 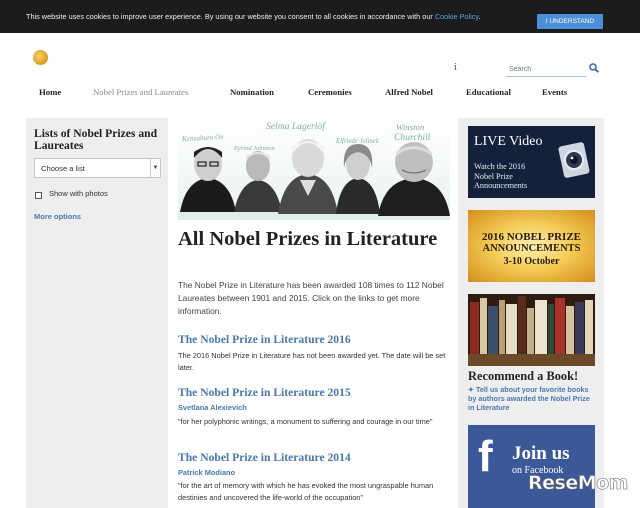 I want to click on resemom-watermark: ReseMom, so click(x=578, y=483).